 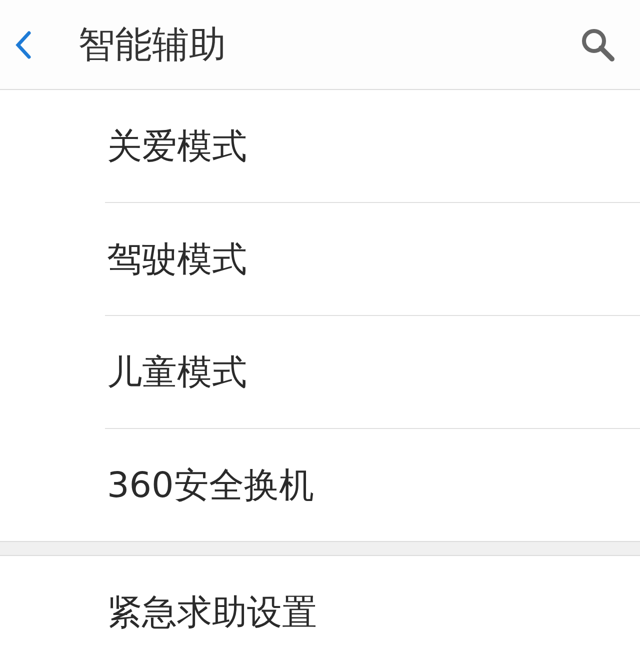 I want to click on page-title: 智能辅助, so click(x=152, y=45).